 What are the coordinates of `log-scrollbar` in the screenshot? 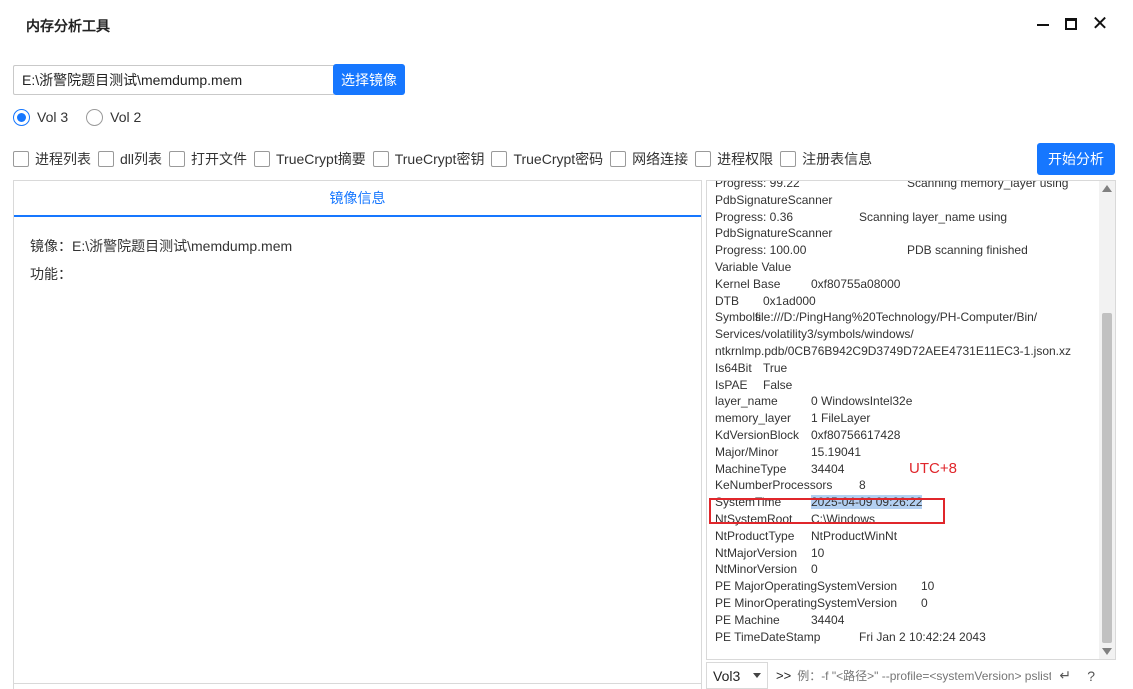 It's located at (1107, 420).